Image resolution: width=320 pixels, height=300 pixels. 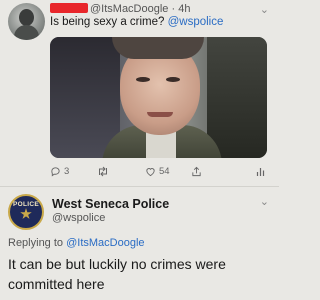 I want to click on tweet-mention: @wspolice, so click(x=196, y=22).